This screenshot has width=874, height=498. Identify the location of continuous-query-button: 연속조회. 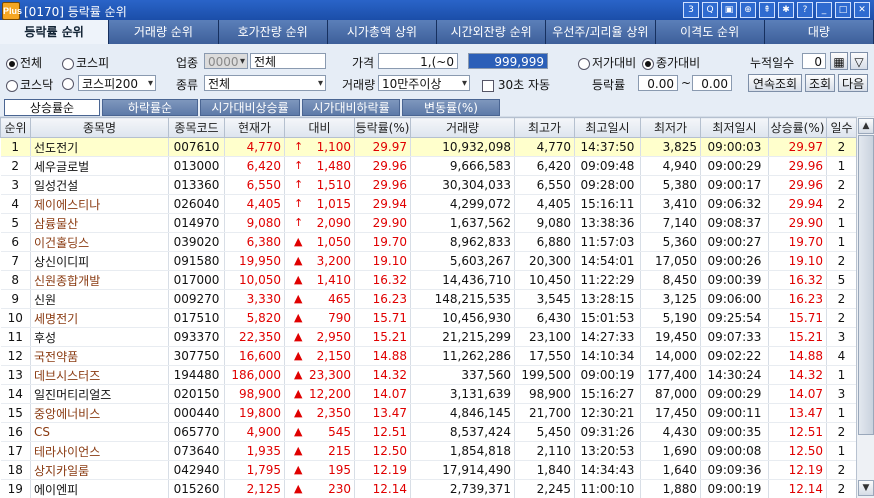
(775, 83).